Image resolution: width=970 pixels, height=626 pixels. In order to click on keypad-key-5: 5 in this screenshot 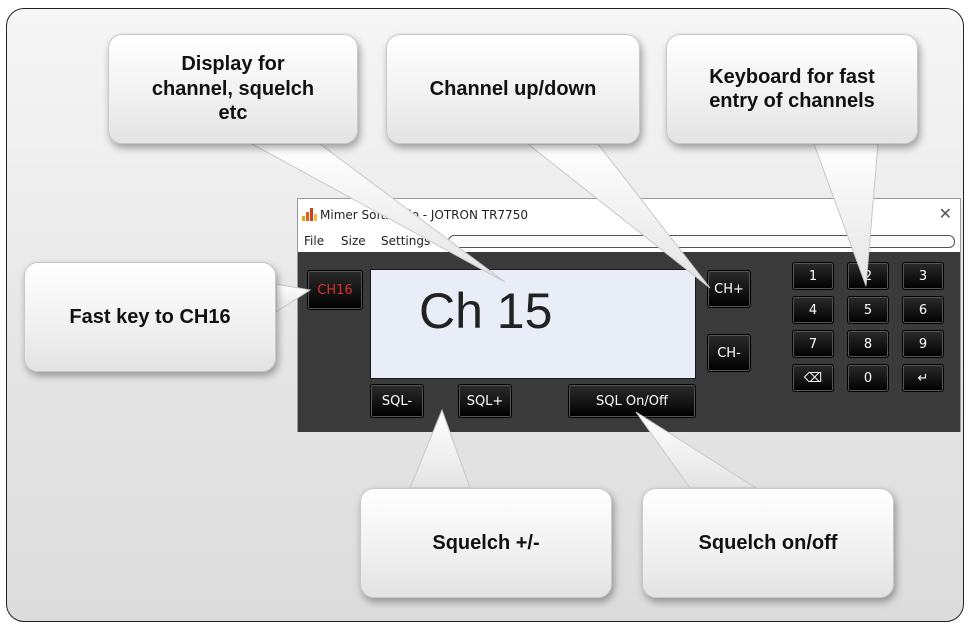, I will do `click(868, 310)`.